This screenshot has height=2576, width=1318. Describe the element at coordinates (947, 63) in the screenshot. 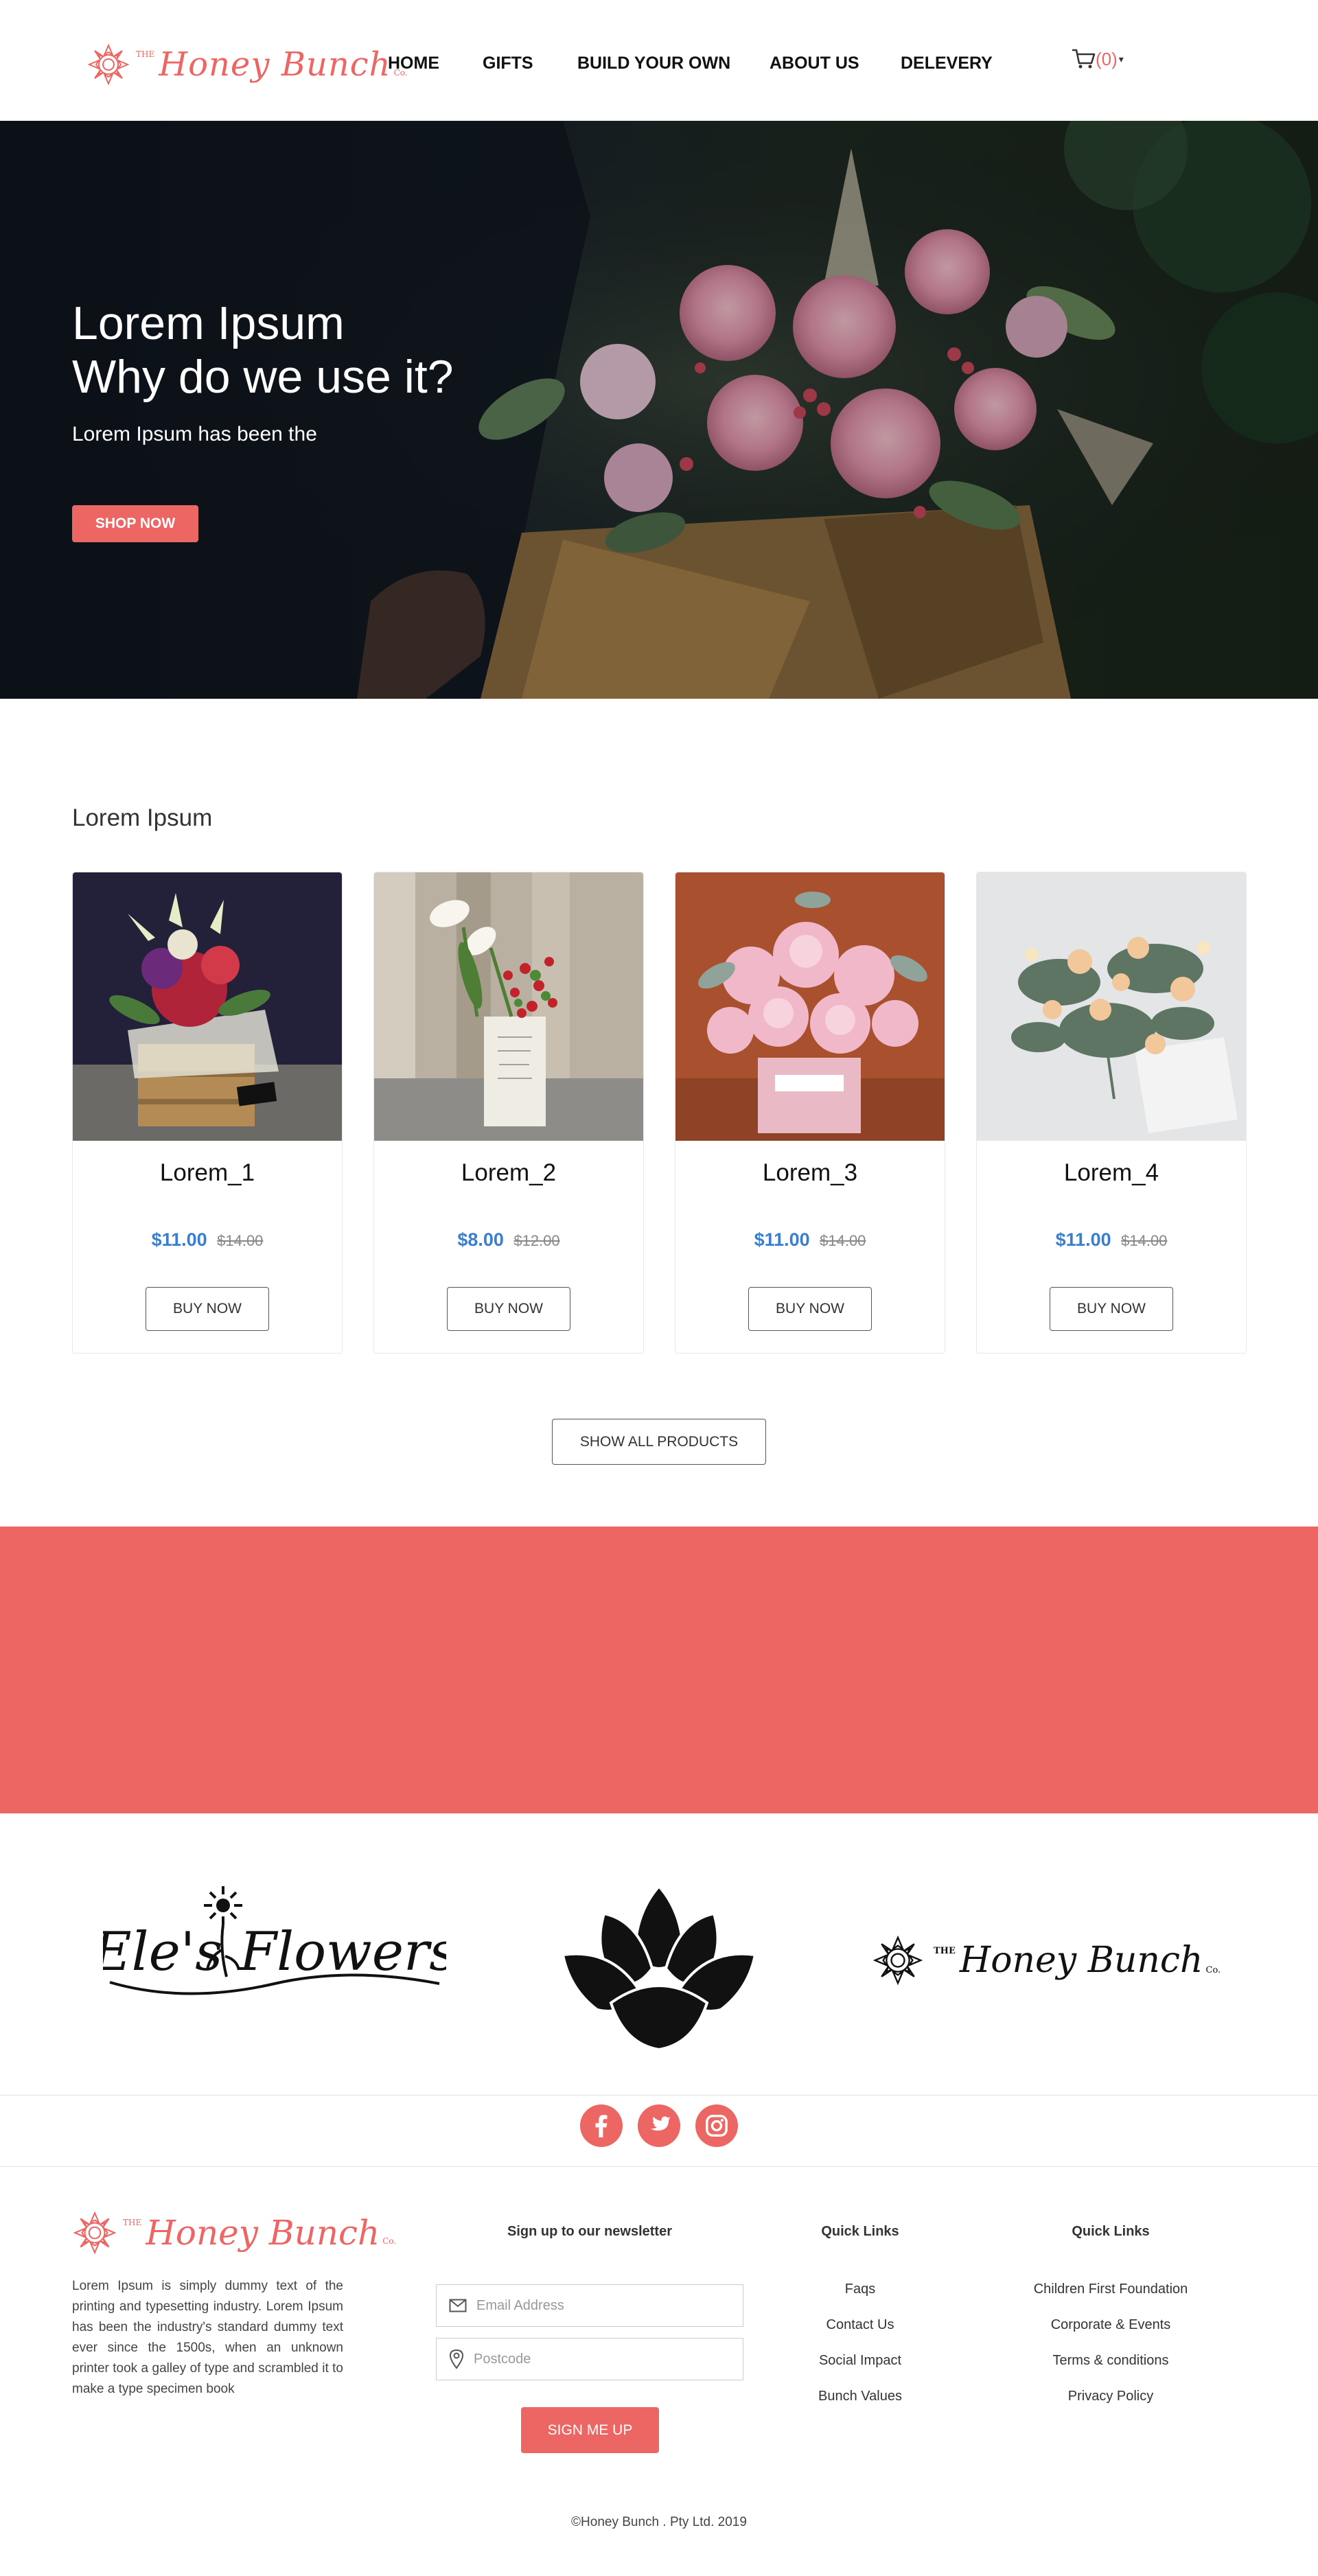

I see `nav-delivery: DELEVERY` at that location.